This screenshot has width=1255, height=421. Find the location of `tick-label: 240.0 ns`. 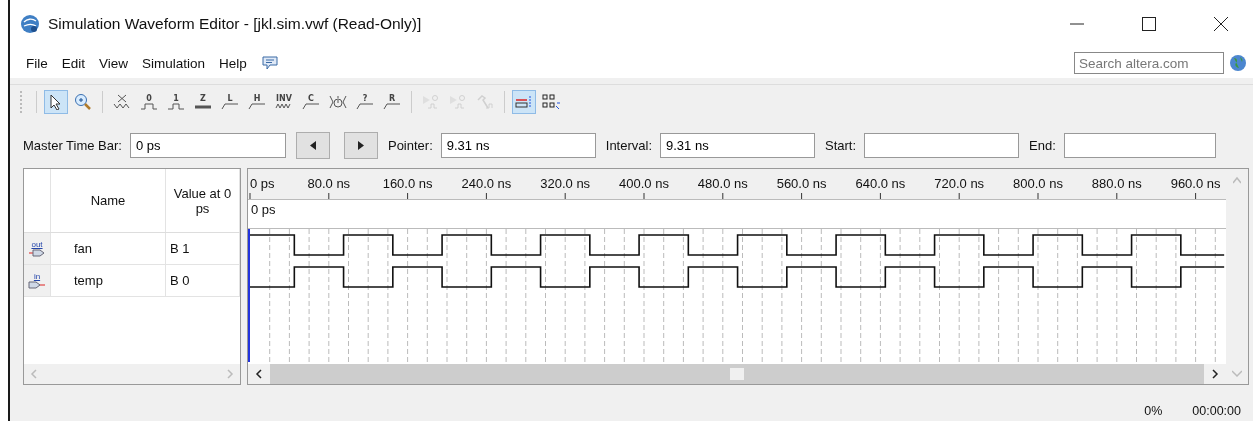

tick-label: 240.0 ns is located at coordinates (486, 183).